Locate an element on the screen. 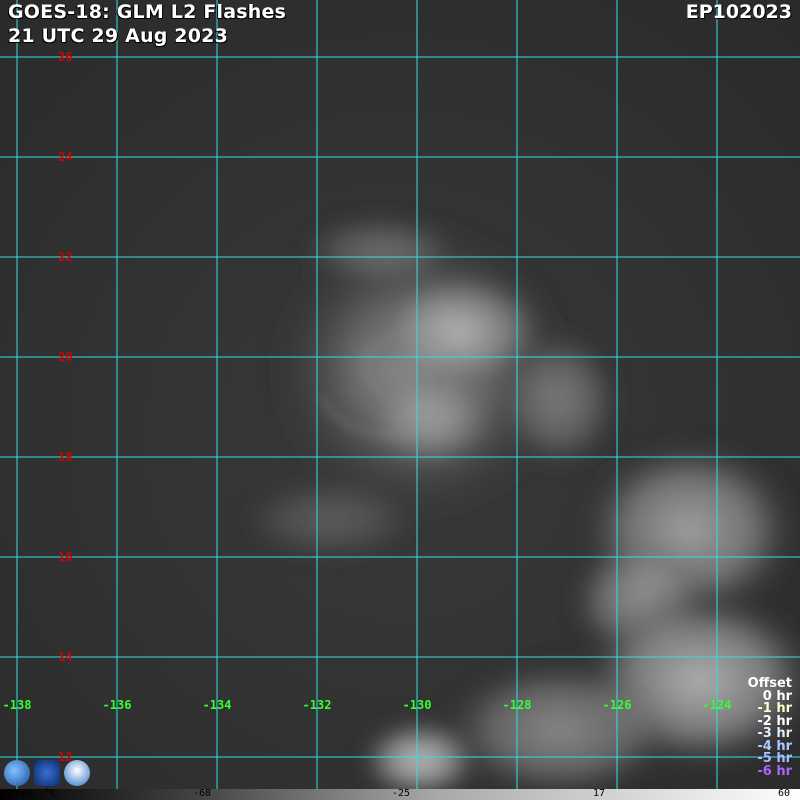 This screenshot has width=800, height=800. agency-logos is located at coordinates (47, 773).